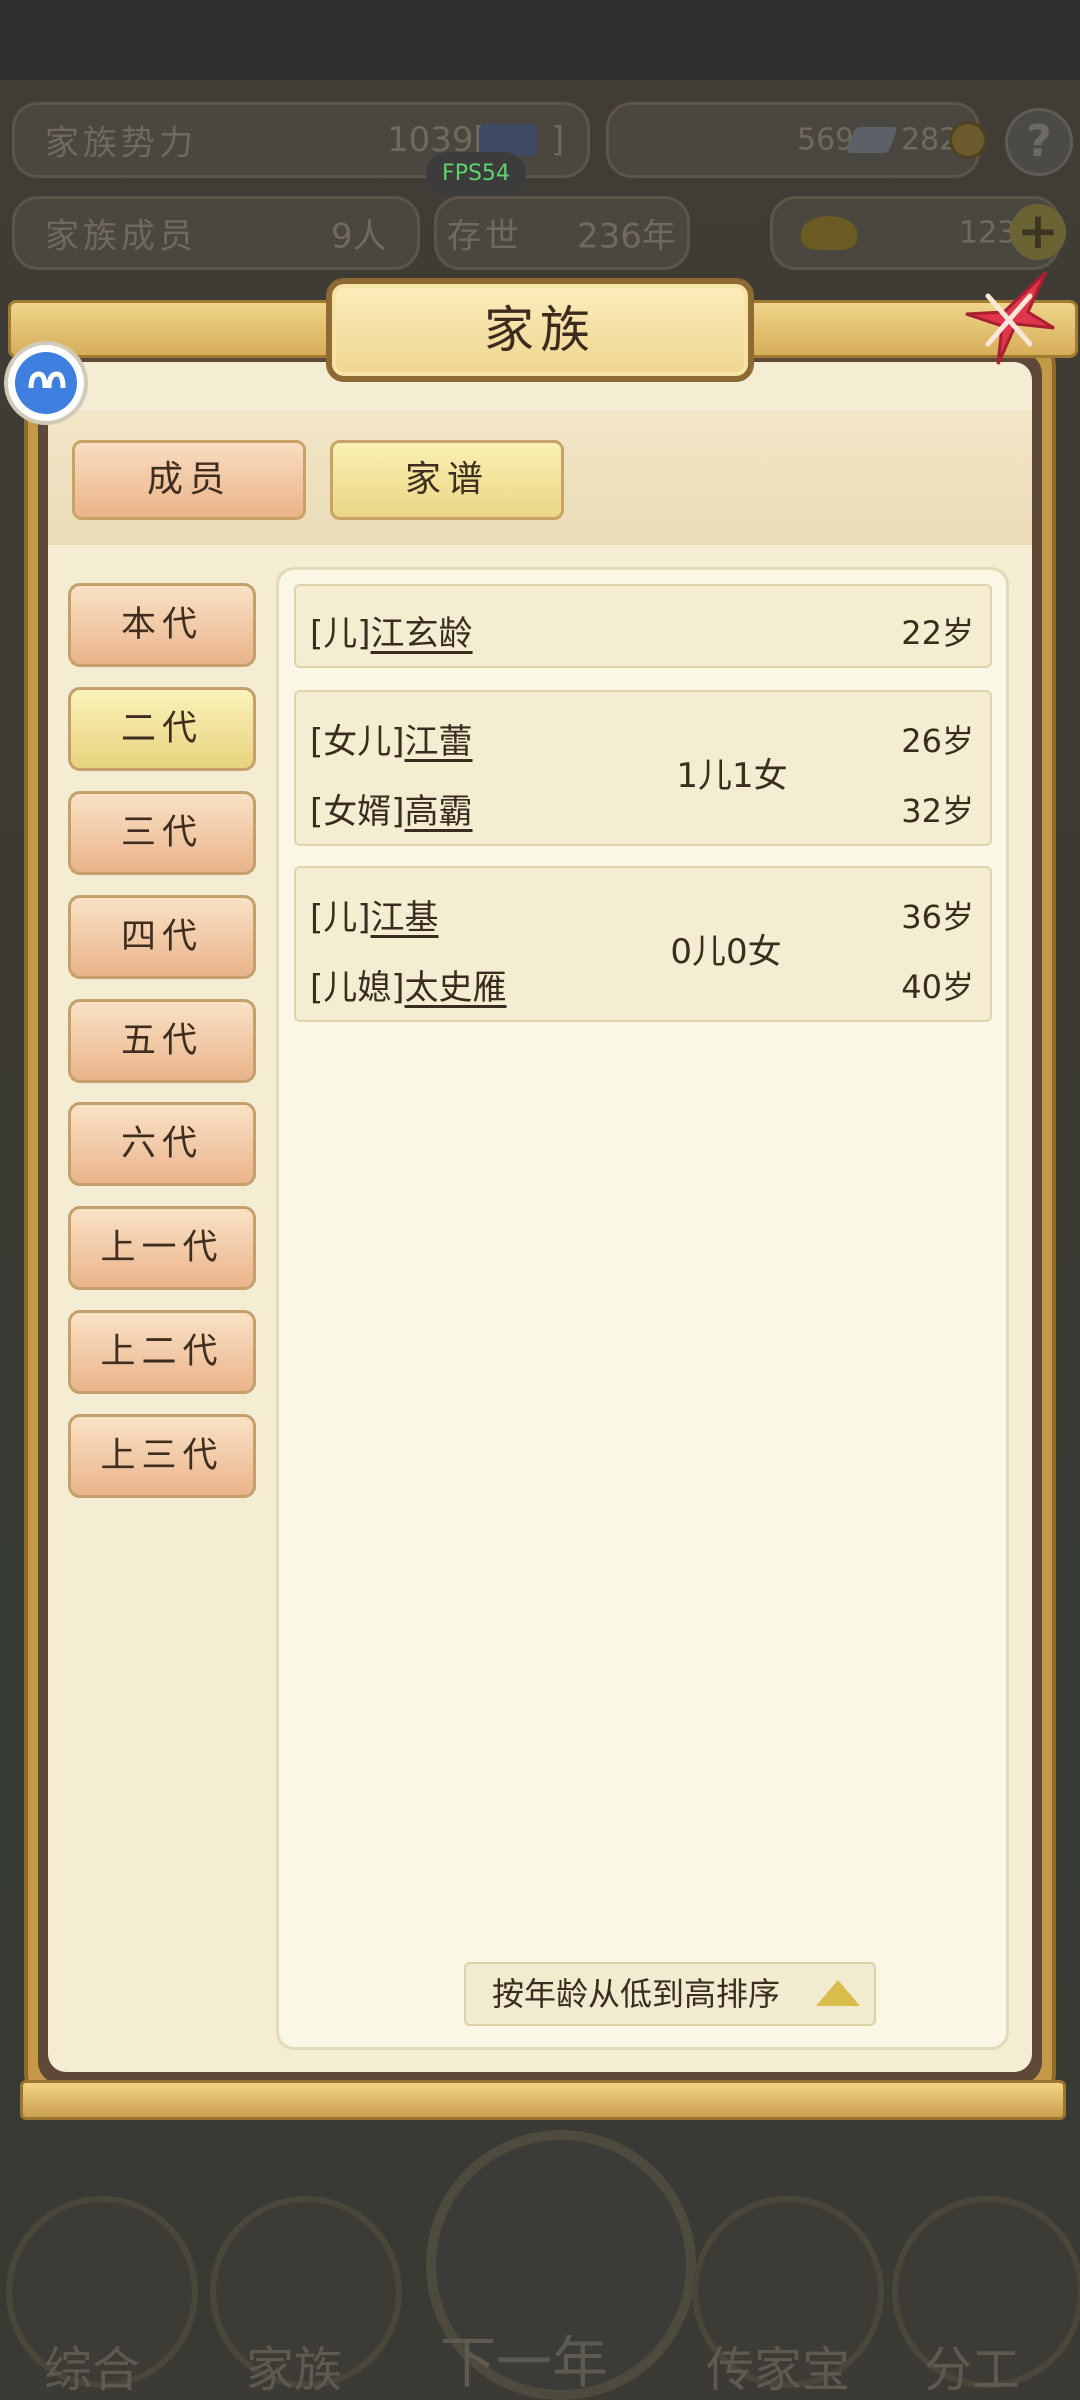  What do you see at coordinates (826, 140) in the screenshot?
I see `silver-value: 569` at bounding box center [826, 140].